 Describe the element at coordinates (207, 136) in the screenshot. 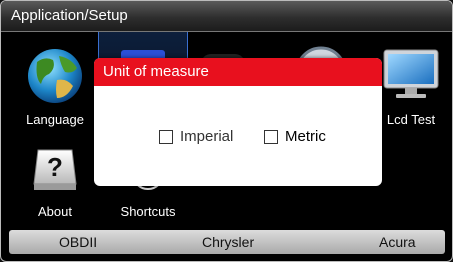

I see `imperial-label: Imperial` at that location.